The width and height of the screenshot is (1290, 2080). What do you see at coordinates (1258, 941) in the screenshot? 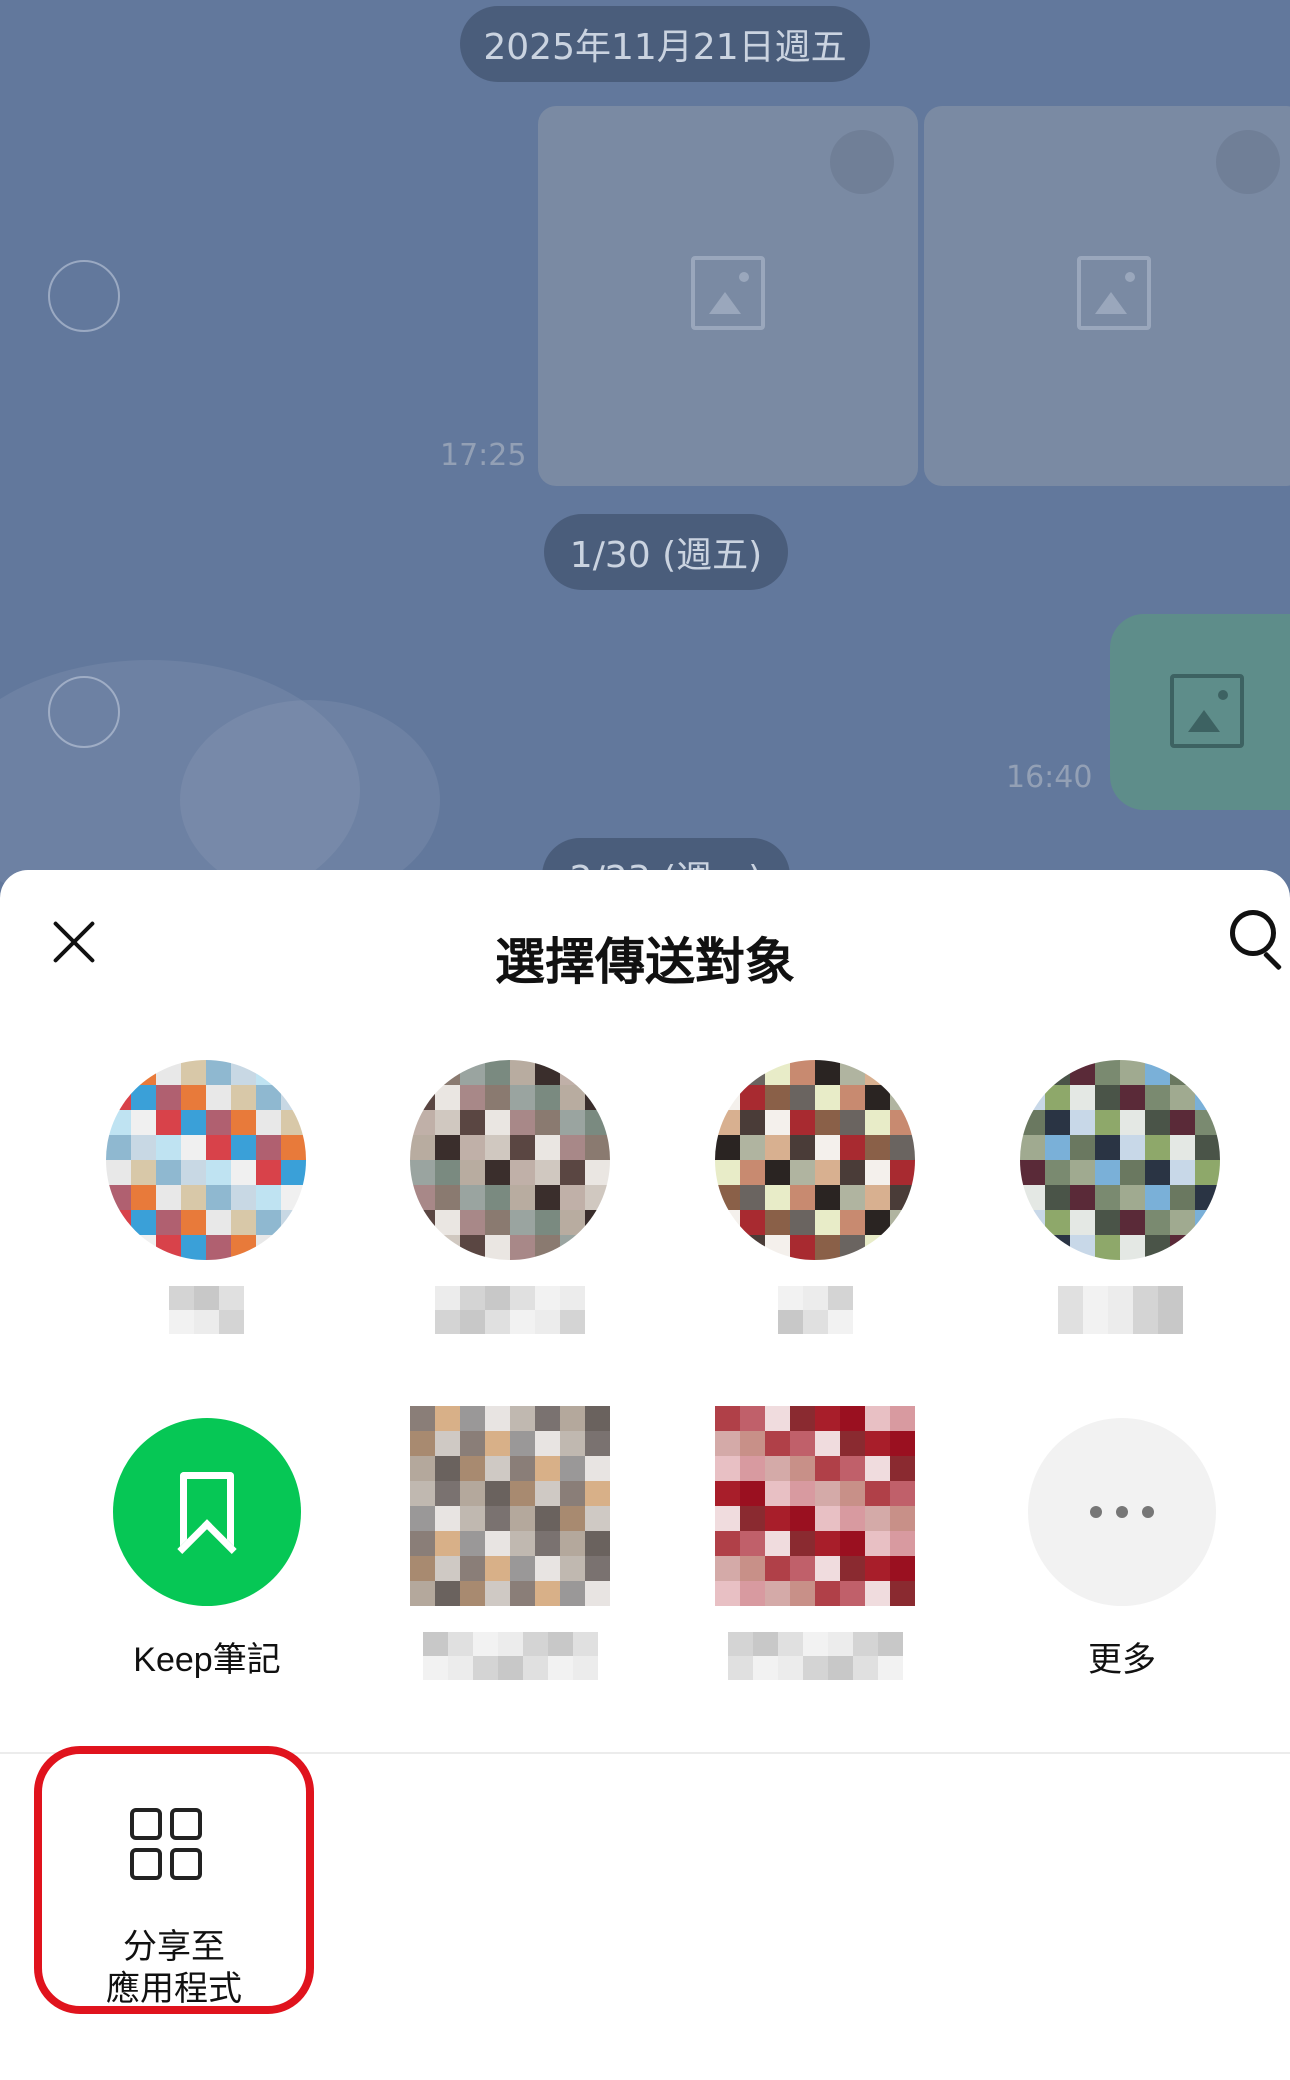
I see `search-icon` at bounding box center [1258, 941].